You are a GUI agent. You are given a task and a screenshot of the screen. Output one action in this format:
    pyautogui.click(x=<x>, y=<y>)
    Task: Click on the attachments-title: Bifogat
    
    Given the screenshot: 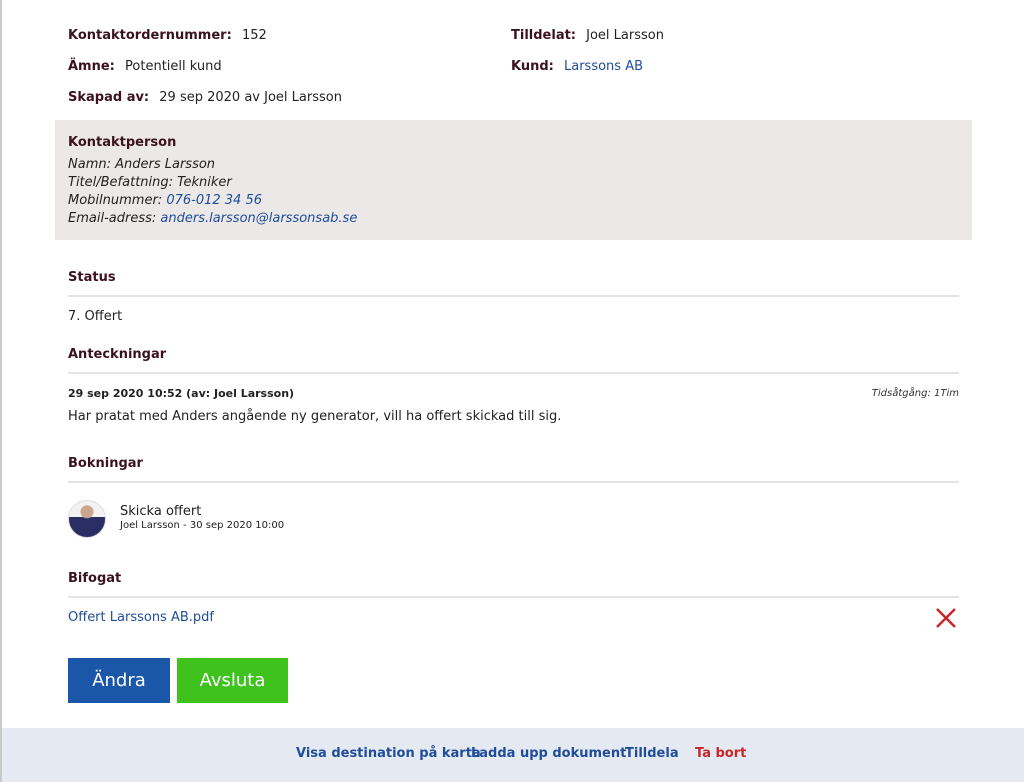 What is the action you would take?
    pyautogui.click(x=95, y=578)
    